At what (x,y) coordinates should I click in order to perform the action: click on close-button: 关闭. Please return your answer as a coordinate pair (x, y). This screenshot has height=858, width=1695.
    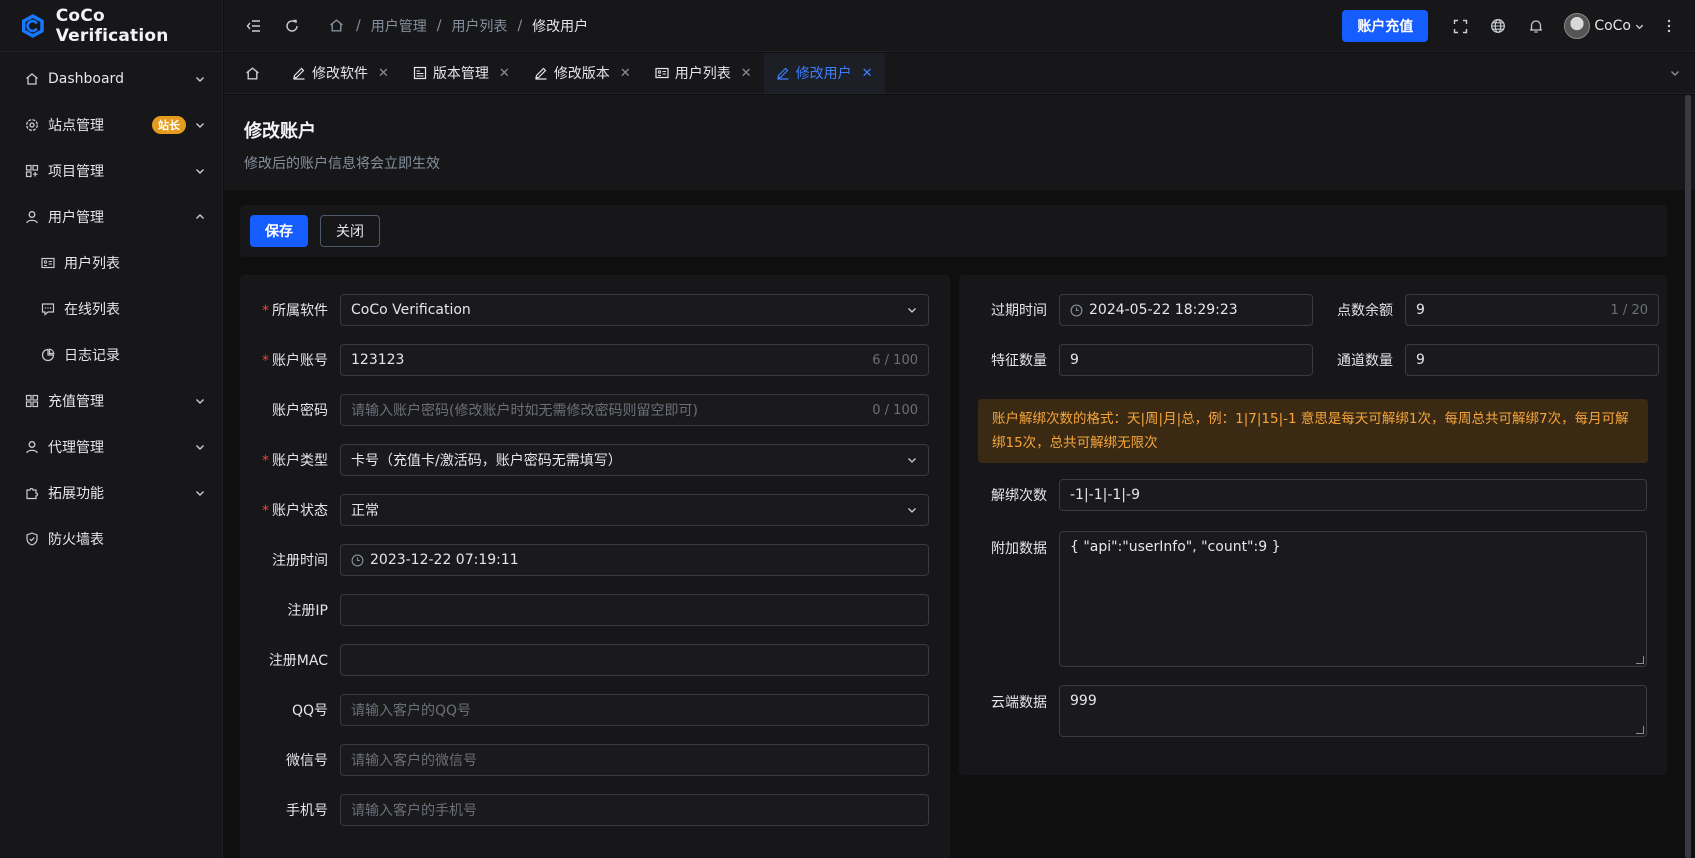
    Looking at the image, I should click on (350, 231).